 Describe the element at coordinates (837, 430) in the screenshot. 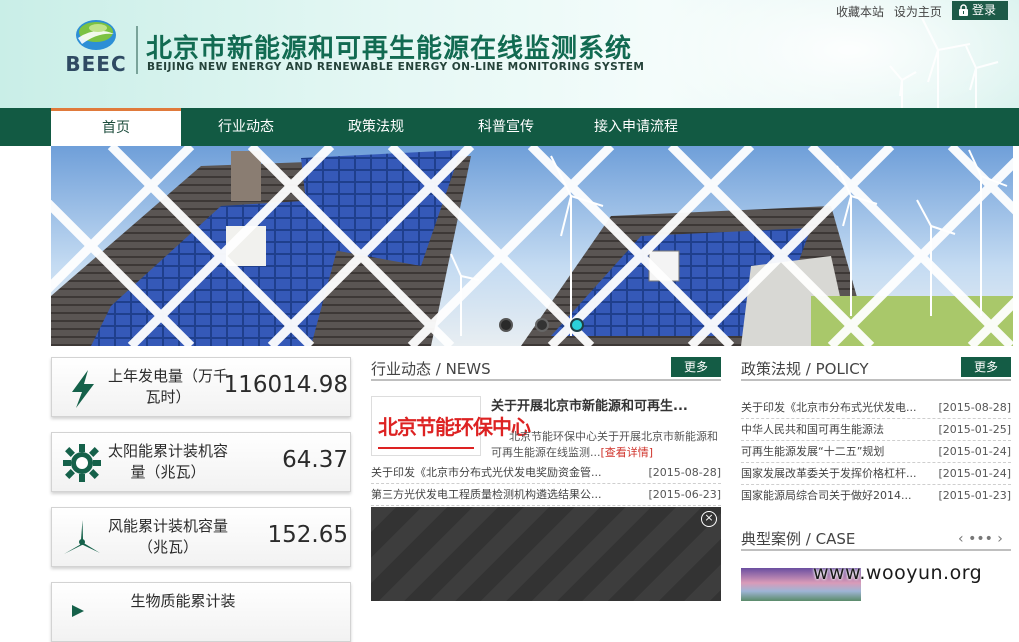

I see `policy-item-title: 中华人民共和国可再生能源法` at that location.